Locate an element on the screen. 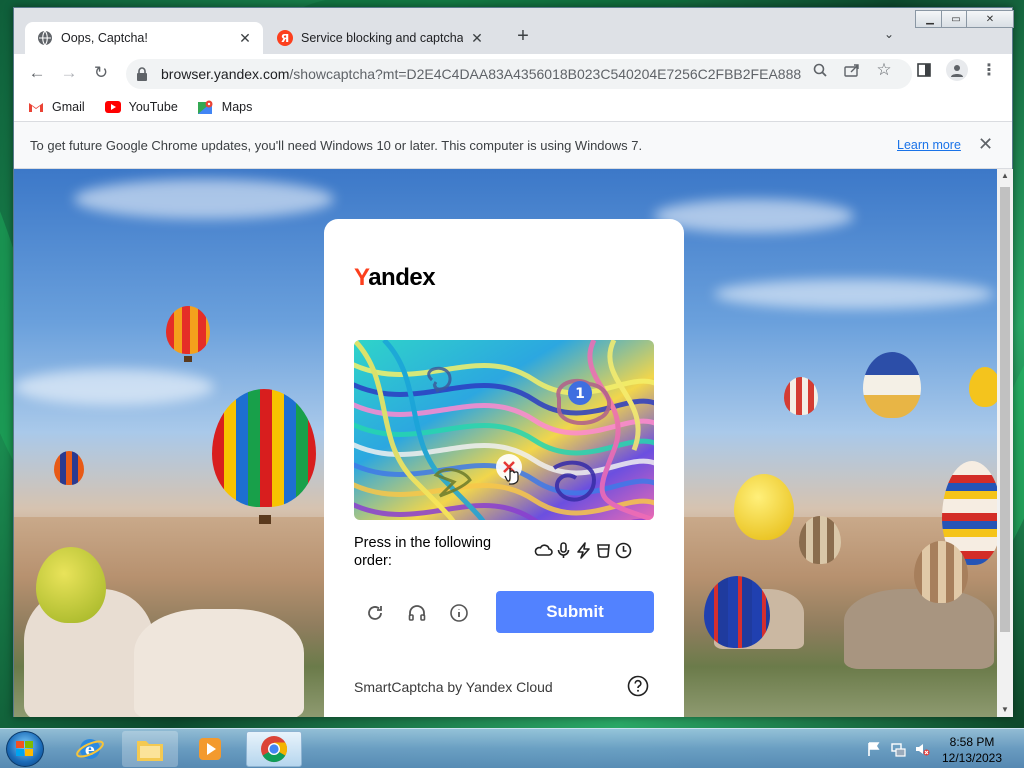 This screenshot has height=768, width=1024. close-window-icon: ✕ is located at coordinates (990, 19).